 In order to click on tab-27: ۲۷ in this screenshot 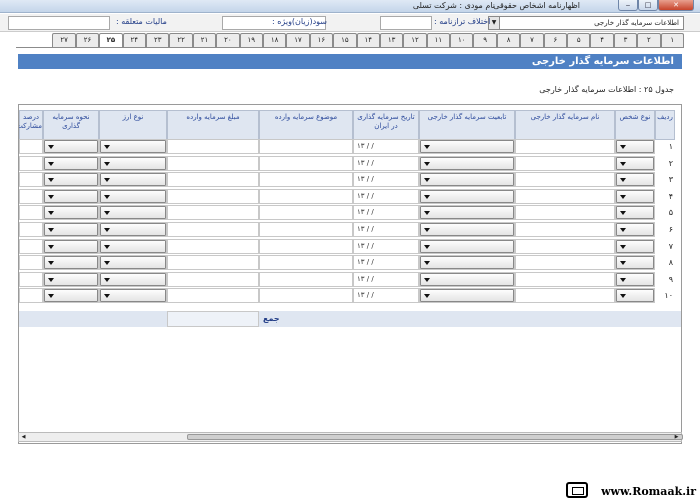, I will do `click(64, 40)`.